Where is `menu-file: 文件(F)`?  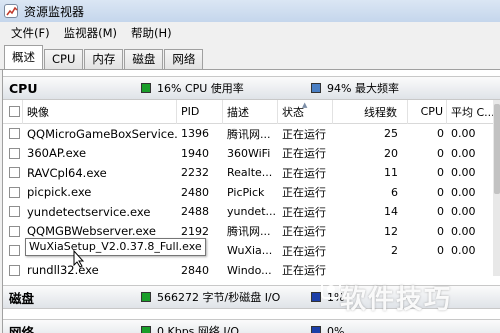 menu-file: 文件(F) is located at coordinates (30, 33).